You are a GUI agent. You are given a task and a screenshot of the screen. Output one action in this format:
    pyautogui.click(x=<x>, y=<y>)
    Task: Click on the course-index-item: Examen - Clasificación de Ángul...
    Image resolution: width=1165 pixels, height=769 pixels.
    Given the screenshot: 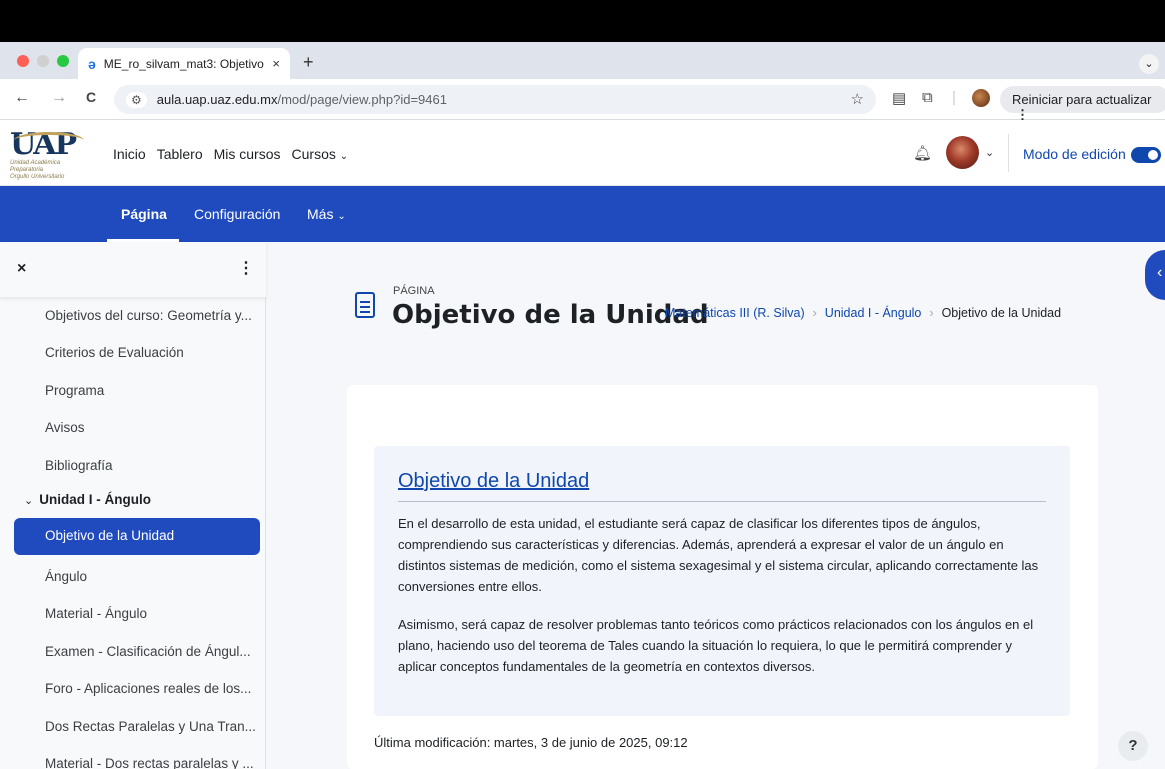 What is the action you would take?
    pyautogui.click(x=148, y=651)
    